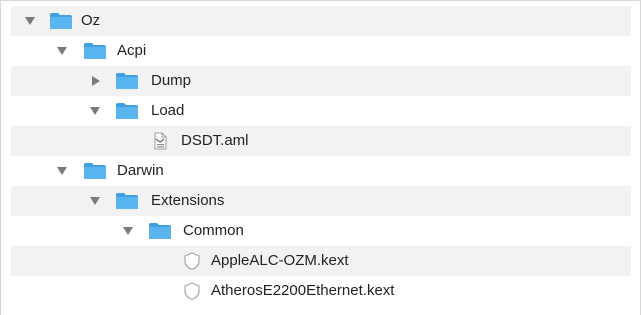 The image size is (641, 315). I want to click on tree-row-applealc: AppleALC-OZM.kext, so click(321, 261).